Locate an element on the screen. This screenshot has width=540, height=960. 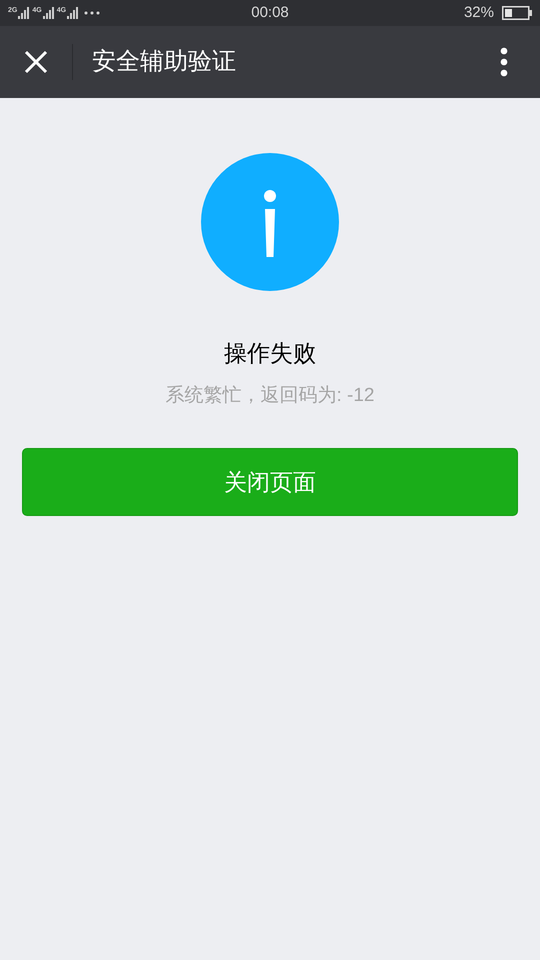
more-icon is located at coordinates (92, 13).